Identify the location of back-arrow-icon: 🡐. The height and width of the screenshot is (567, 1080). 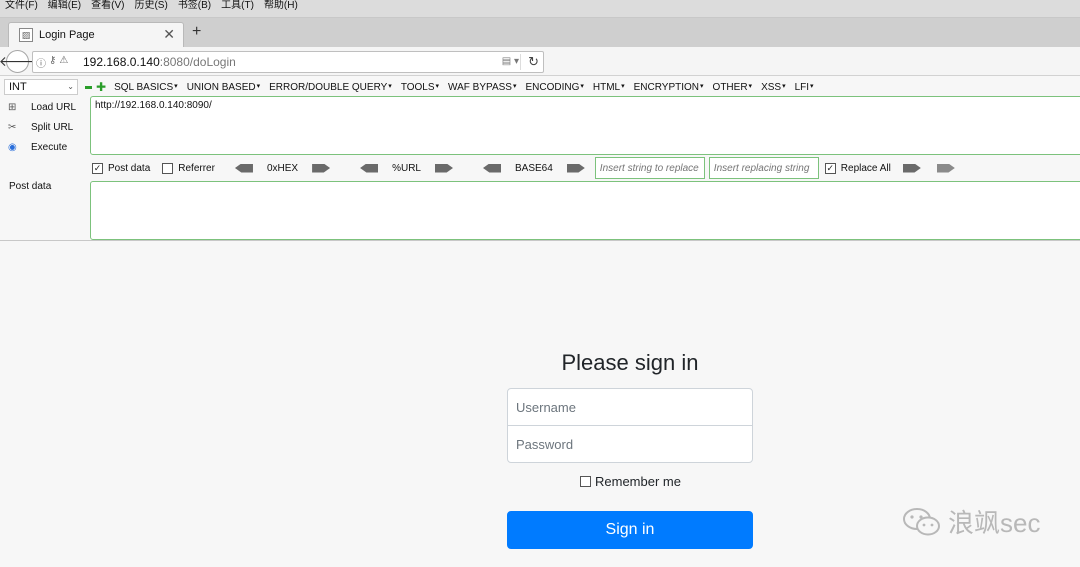
(18, 61).